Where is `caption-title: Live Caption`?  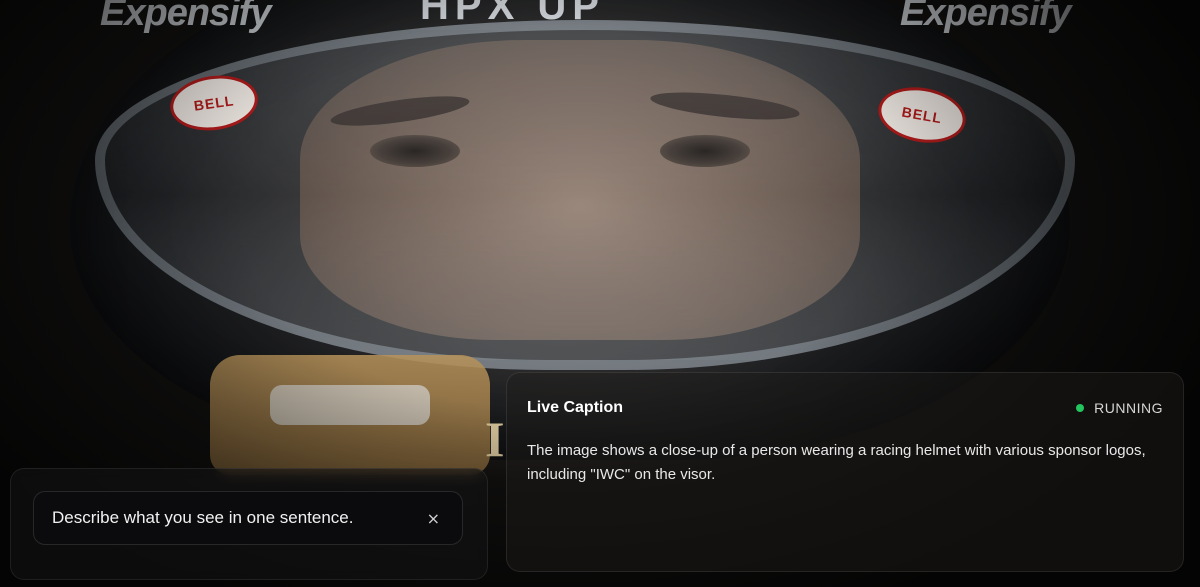 caption-title: Live Caption is located at coordinates (575, 407).